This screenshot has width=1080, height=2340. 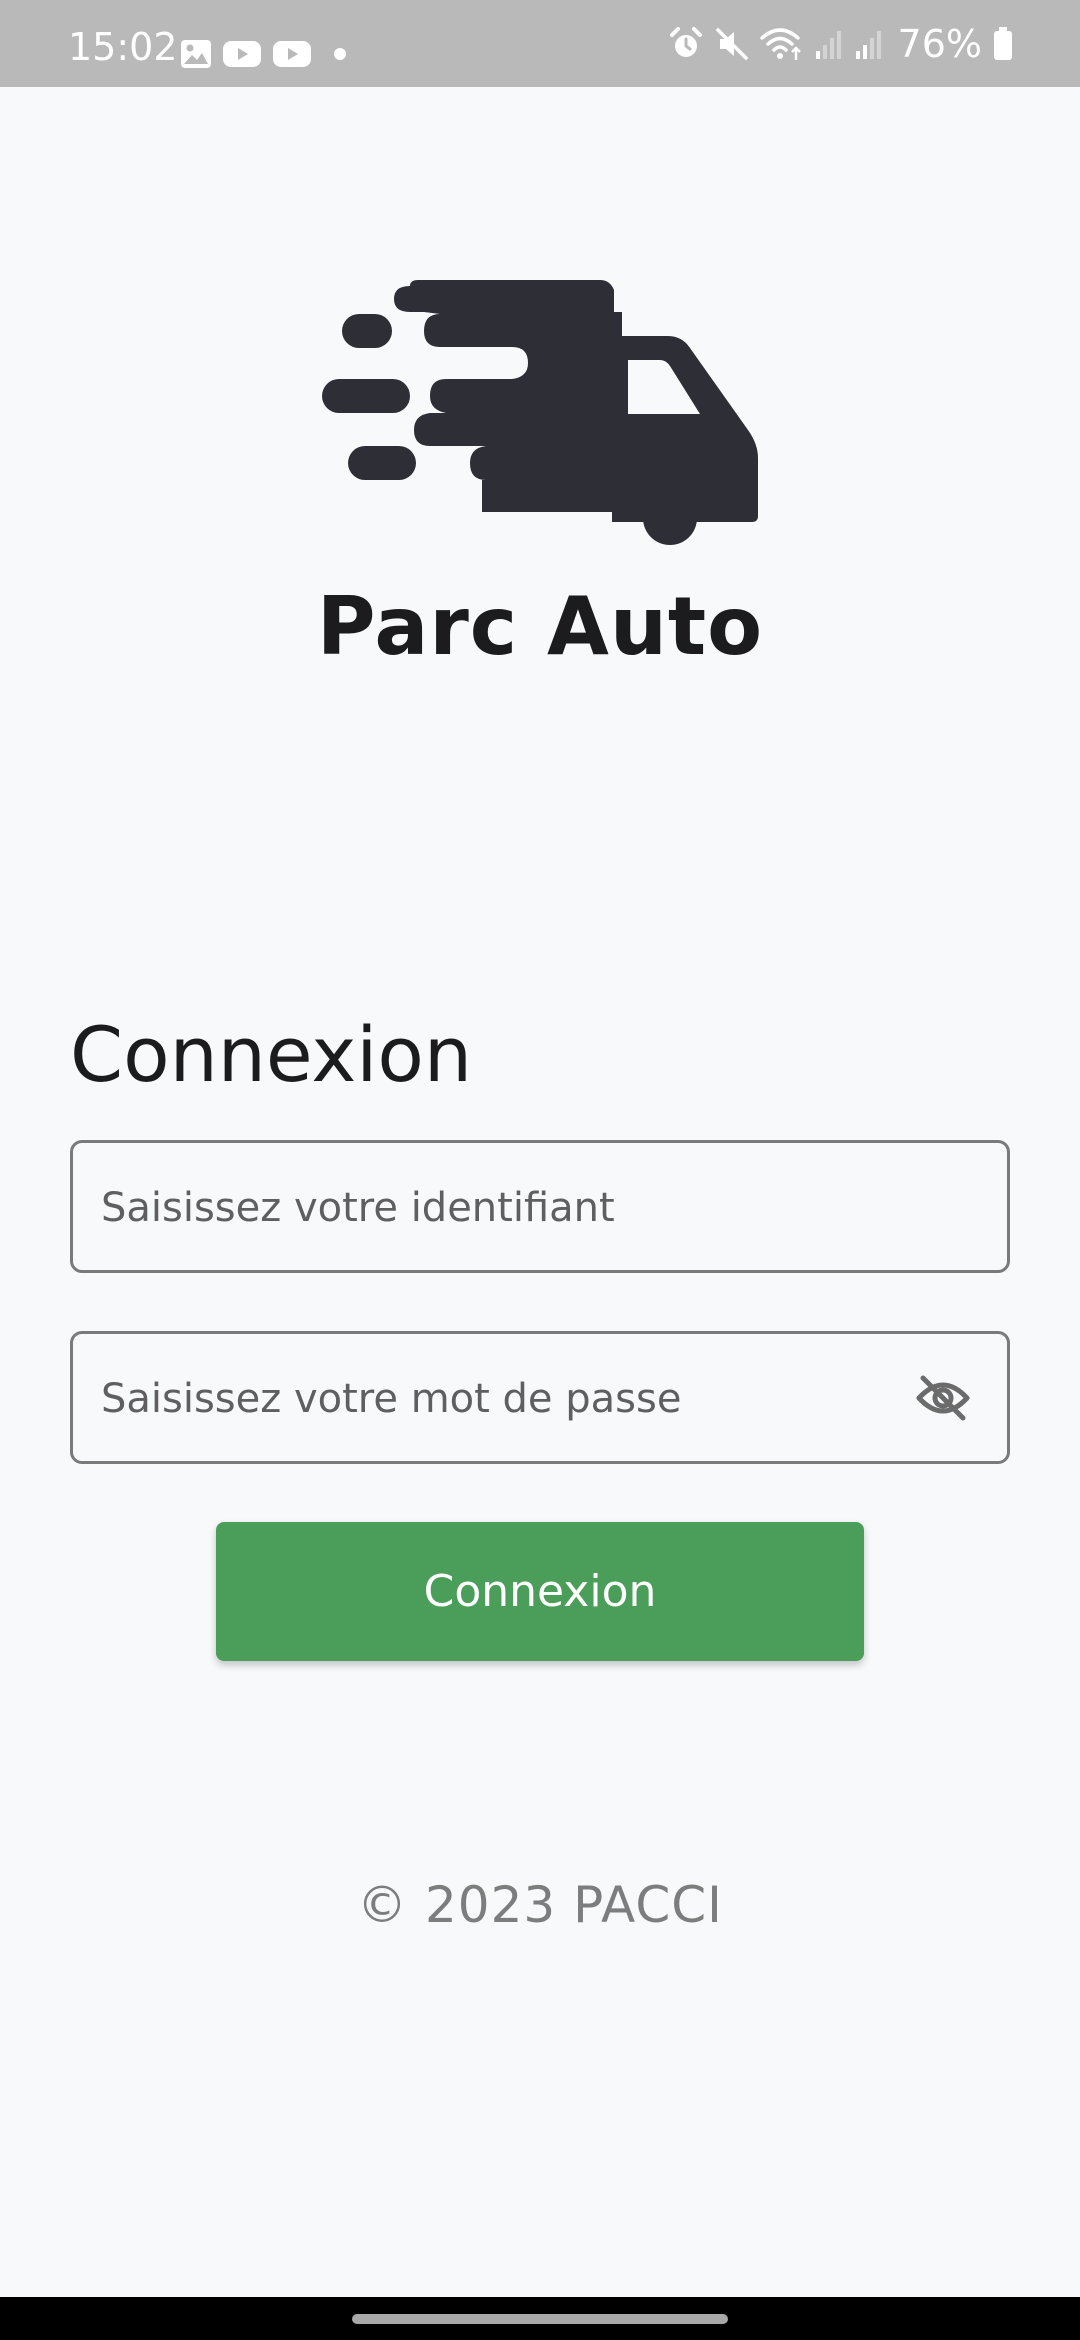 I want to click on password-input, so click(x=521, y=1398).